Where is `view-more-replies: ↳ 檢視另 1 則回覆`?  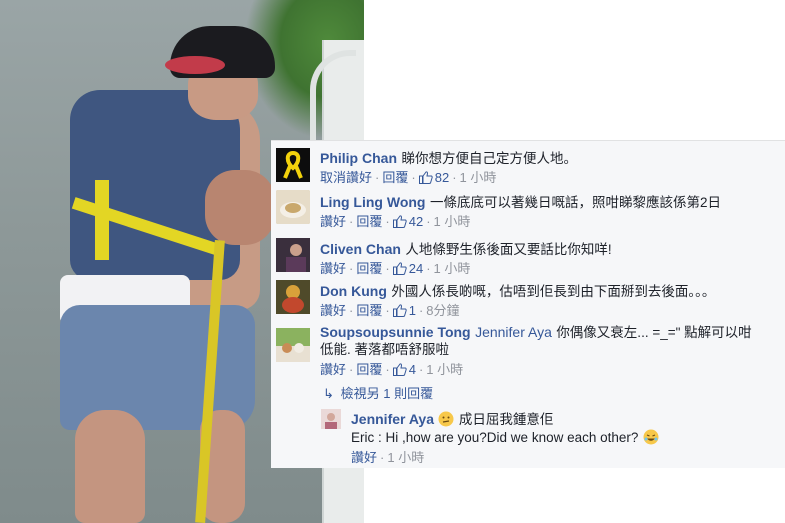 view-more-replies: ↳ 檢視另 1 則回覆 is located at coordinates (378, 394).